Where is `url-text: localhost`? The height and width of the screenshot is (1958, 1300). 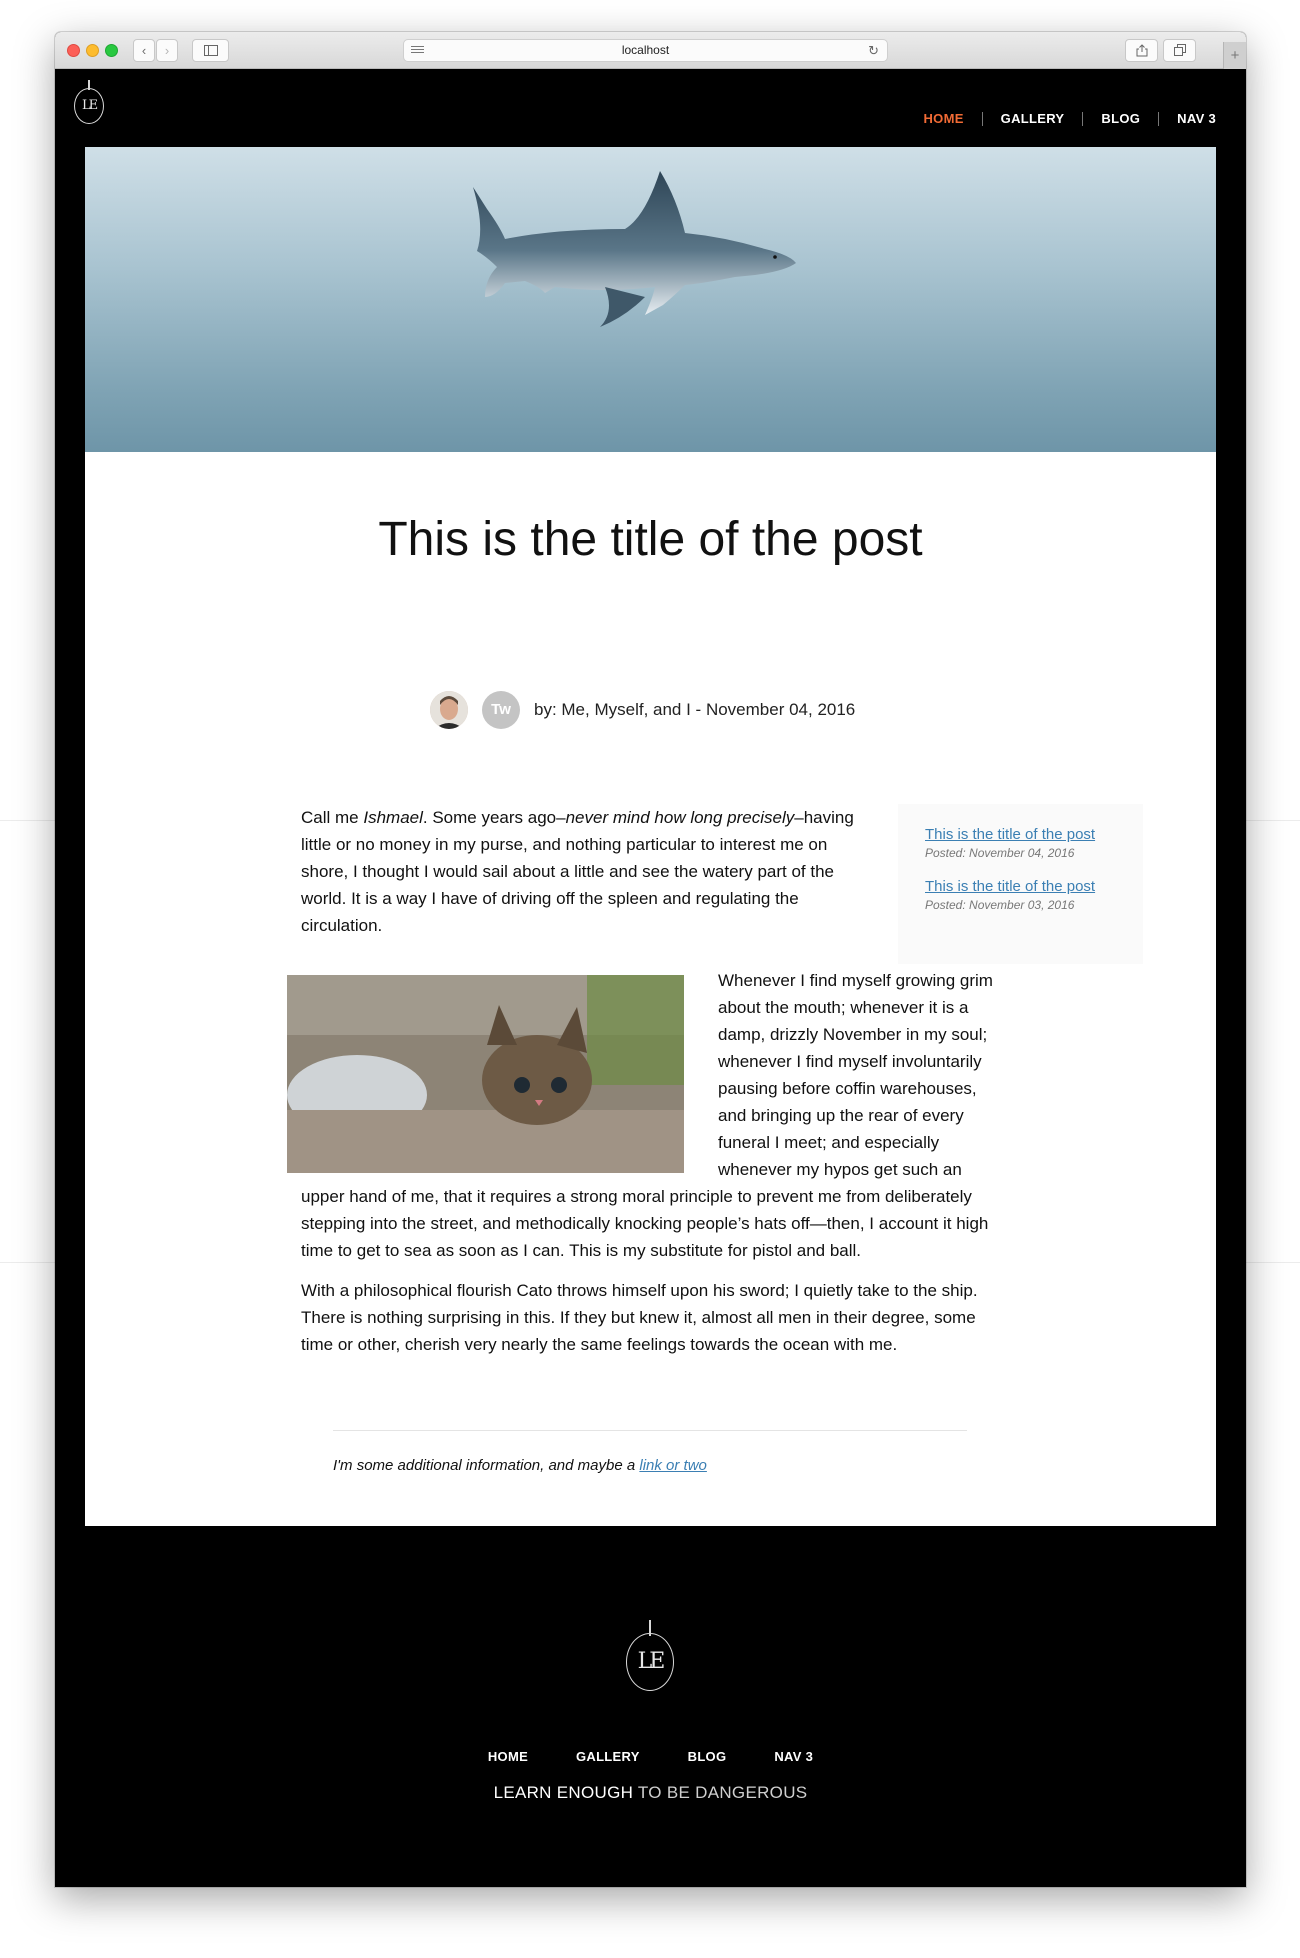
url-text: localhost is located at coordinates (645, 50).